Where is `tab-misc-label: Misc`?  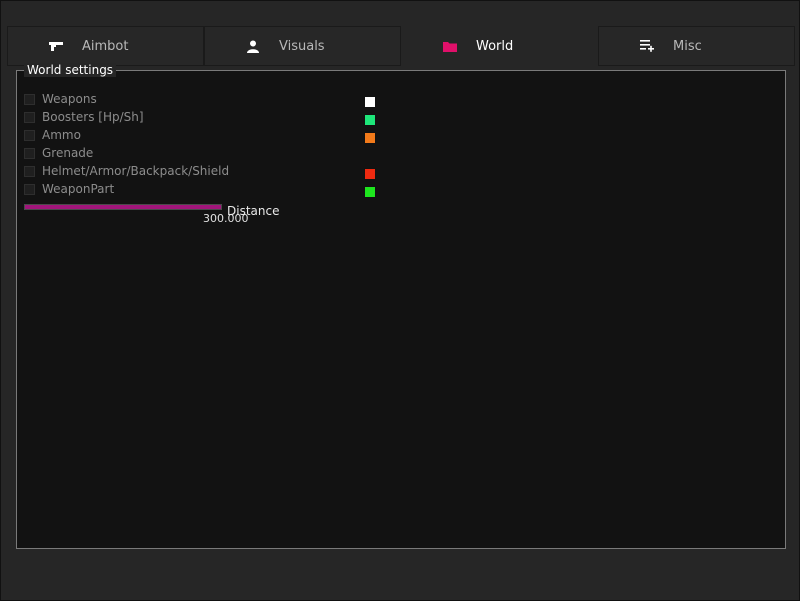 tab-misc-label: Misc is located at coordinates (687, 46).